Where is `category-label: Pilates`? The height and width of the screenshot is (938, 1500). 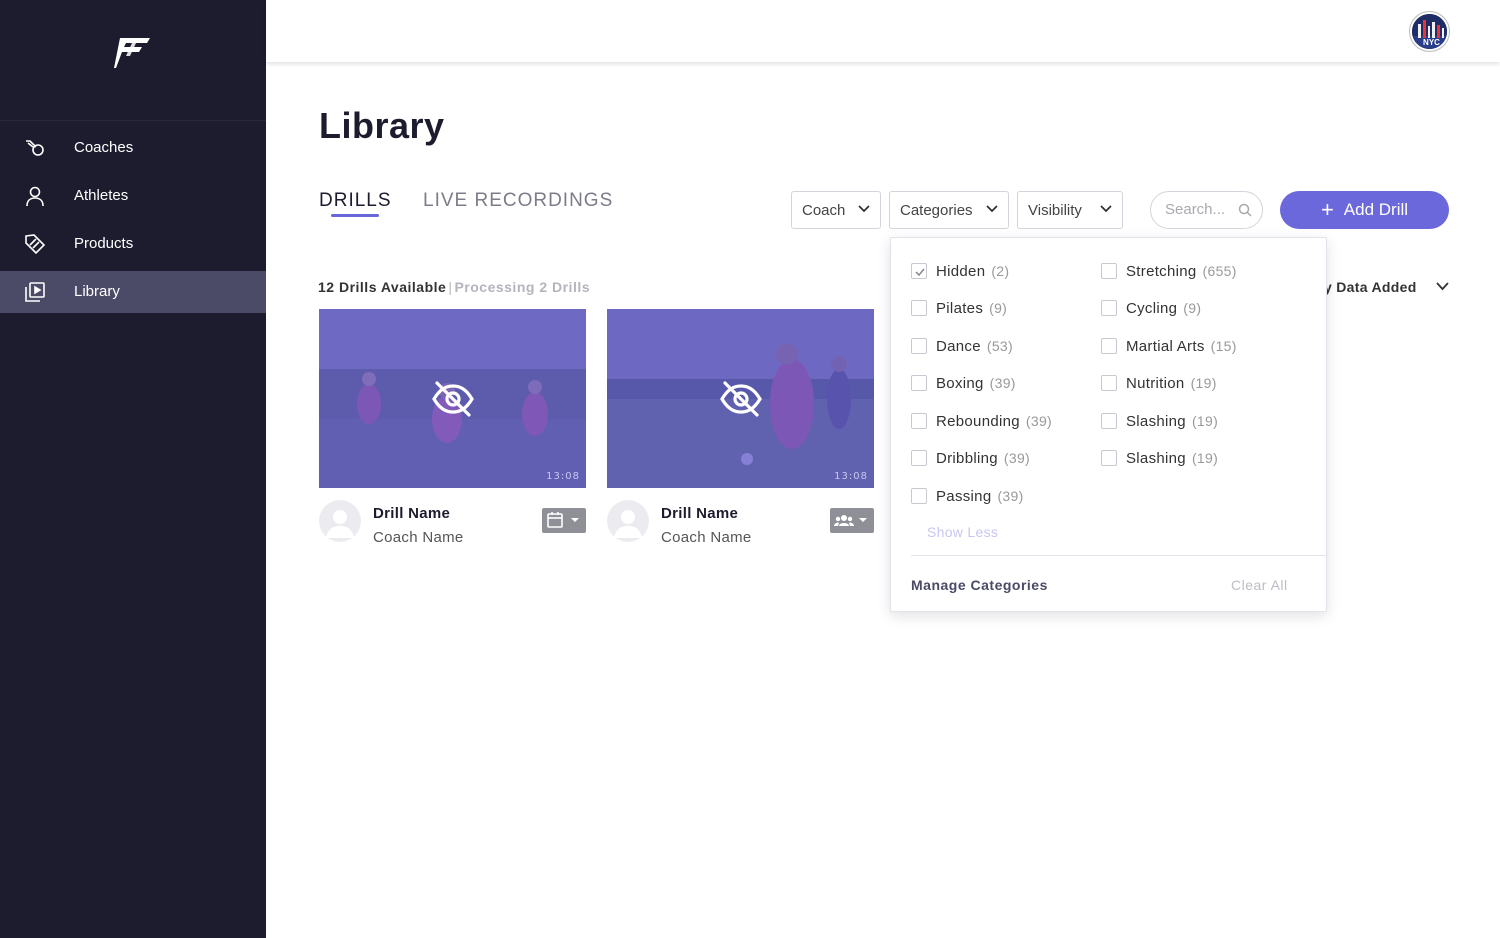
category-label: Pilates is located at coordinates (960, 308).